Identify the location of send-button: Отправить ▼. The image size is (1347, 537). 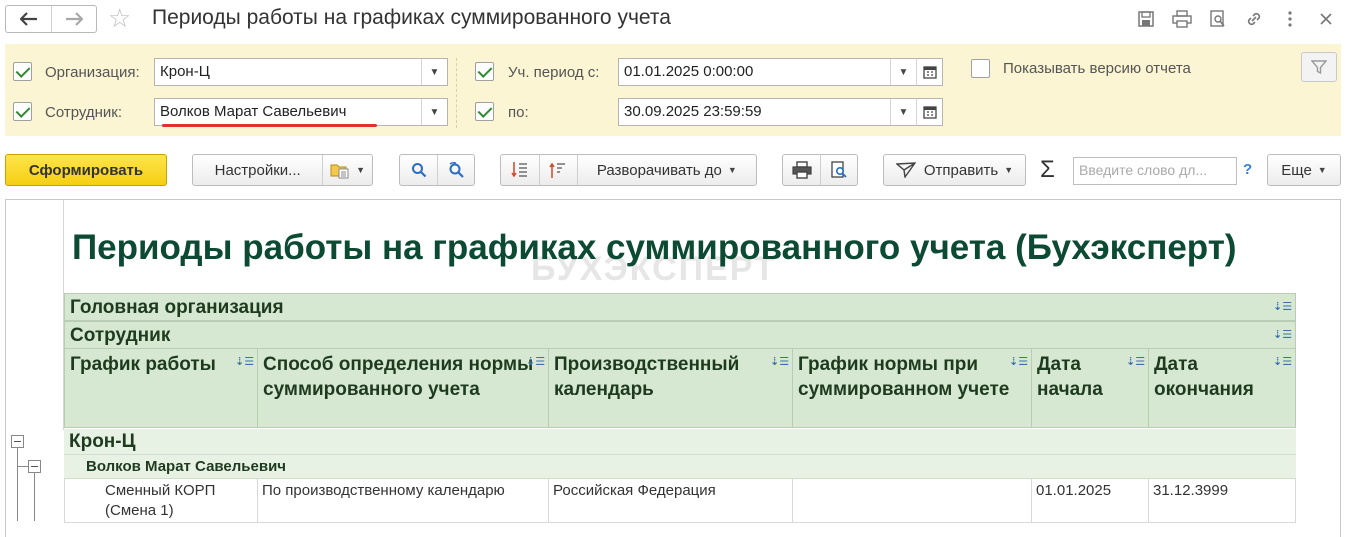
(954, 170).